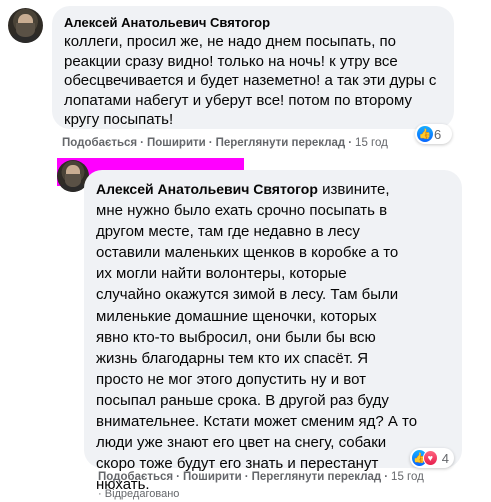 This screenshot has width=491, height=502. What do you see at coordinates (147, 3) in the screenshot?
I see `previous-actions-strip: ▔ ▔ ▔ ▔ ▔ ▔ ▔ ▔ ▔` at bounding box center [147, 3].